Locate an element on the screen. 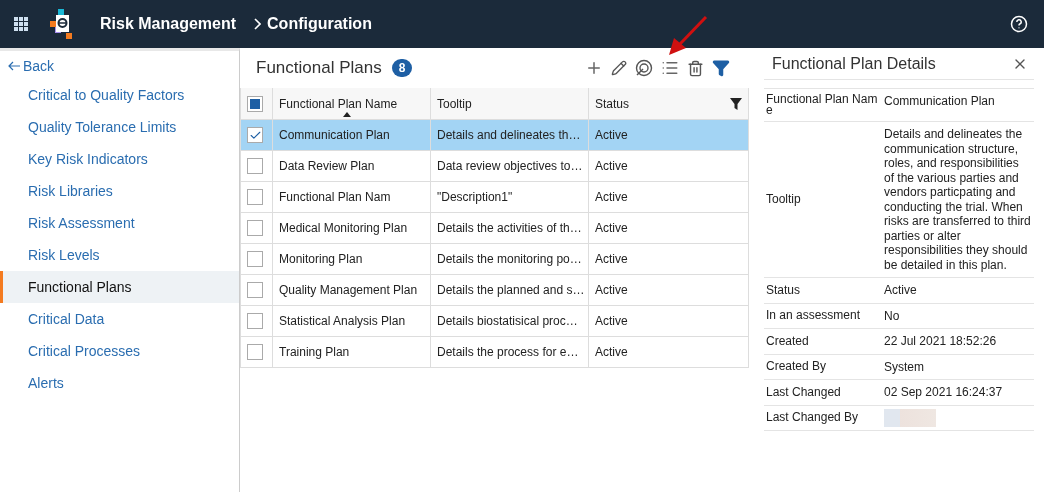  list-icon is located at coordinates (670, 68).